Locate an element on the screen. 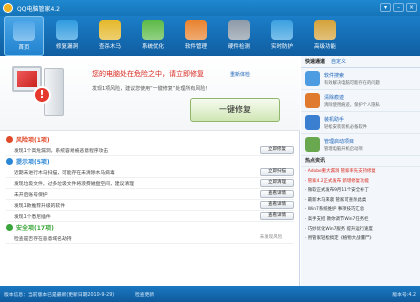 The image size is (420, 302). list-item: 发现1个悉尼插件 查看详情 is located at coordinates (150, 216).